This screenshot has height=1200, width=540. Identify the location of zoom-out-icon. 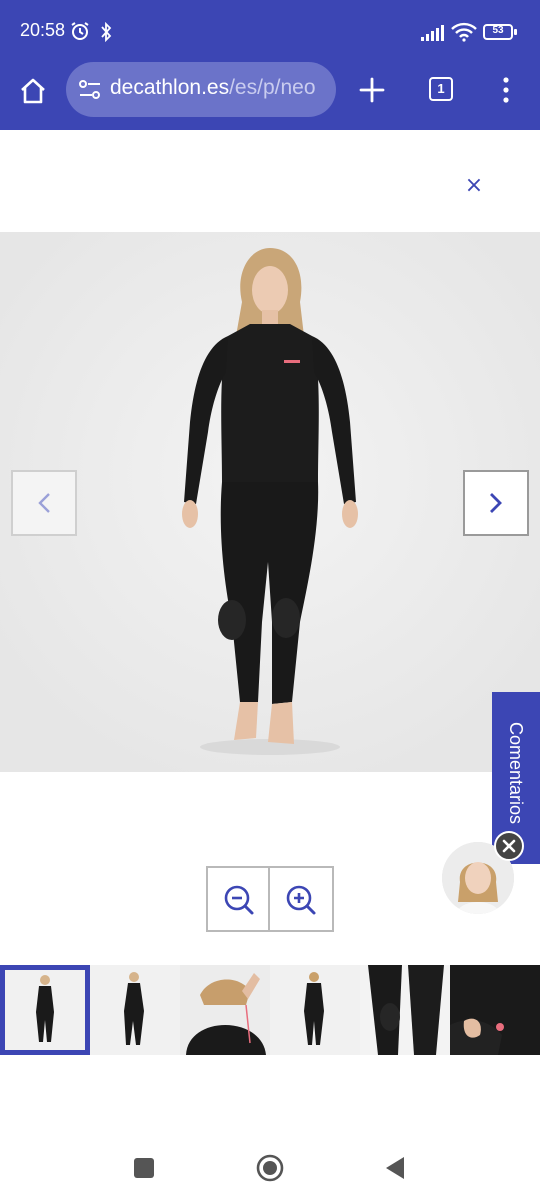
(239, 900).